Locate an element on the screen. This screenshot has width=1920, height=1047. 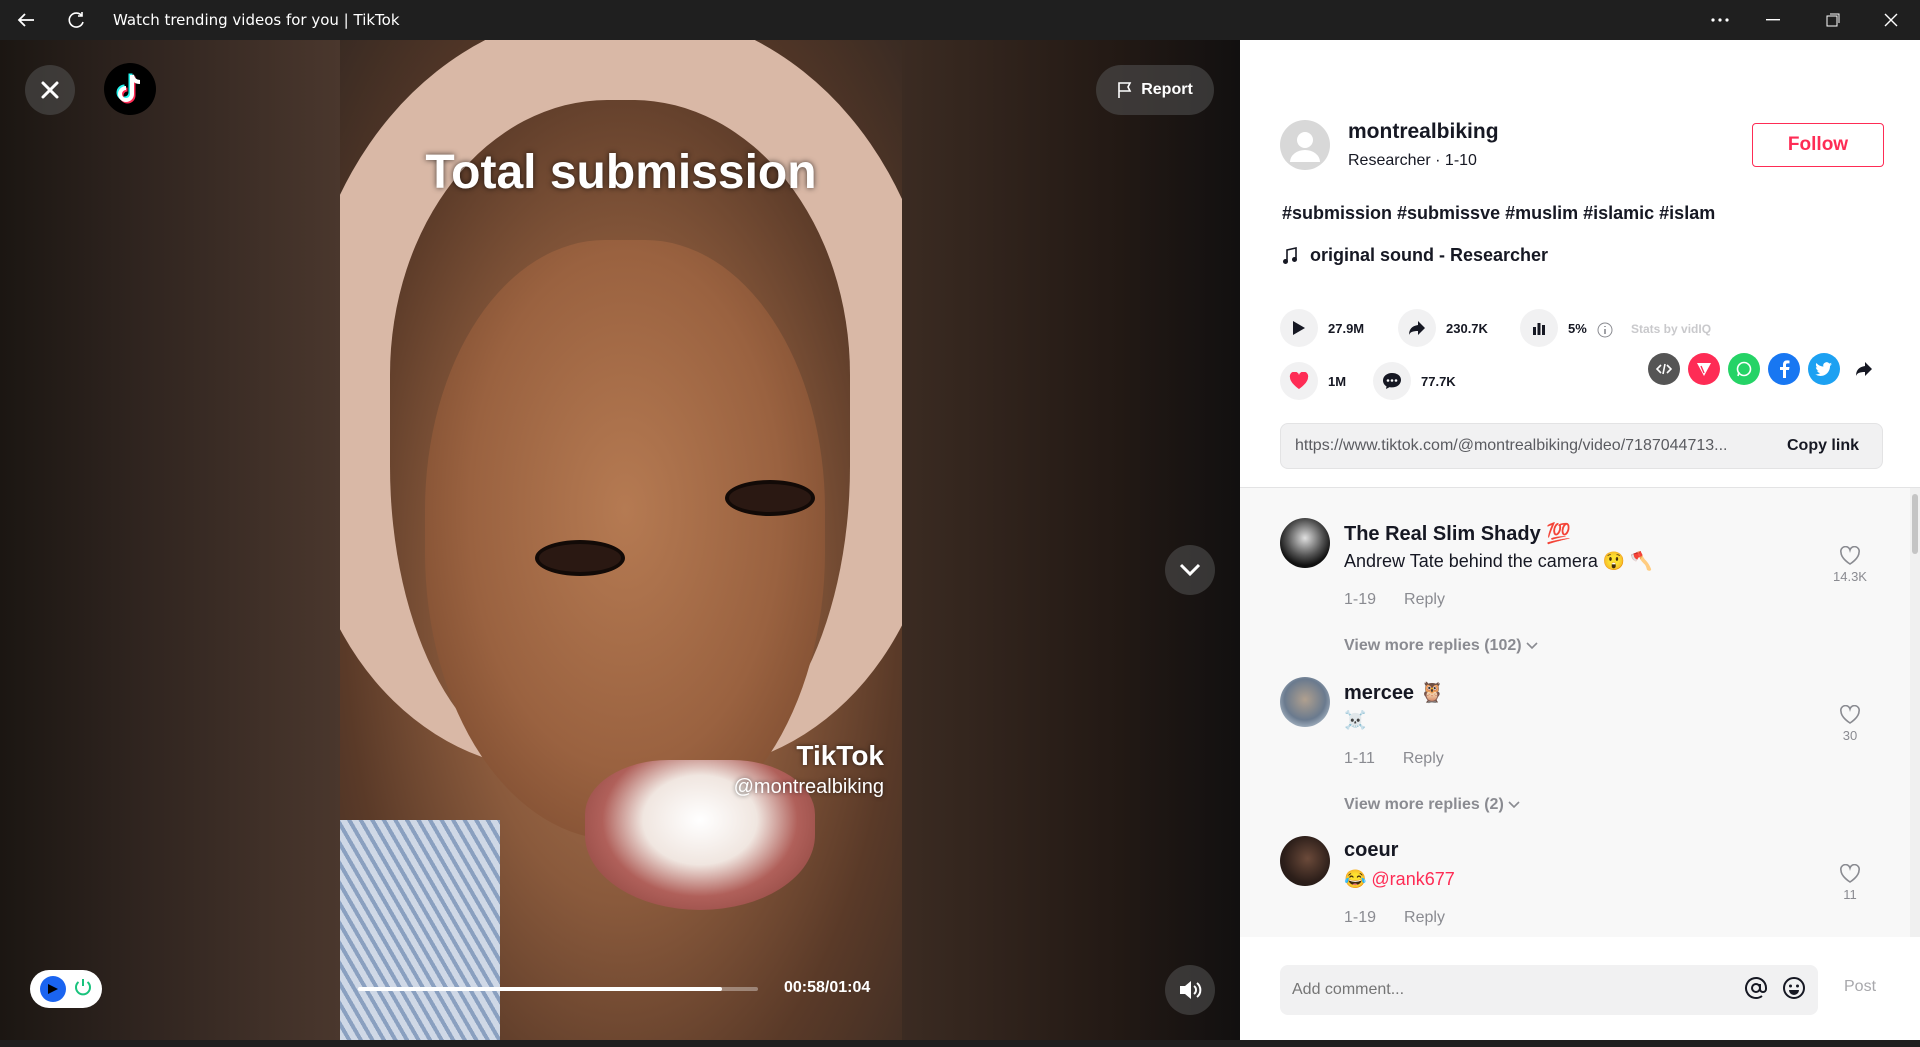
report-button: Report is located at coordinates (1155, 90).